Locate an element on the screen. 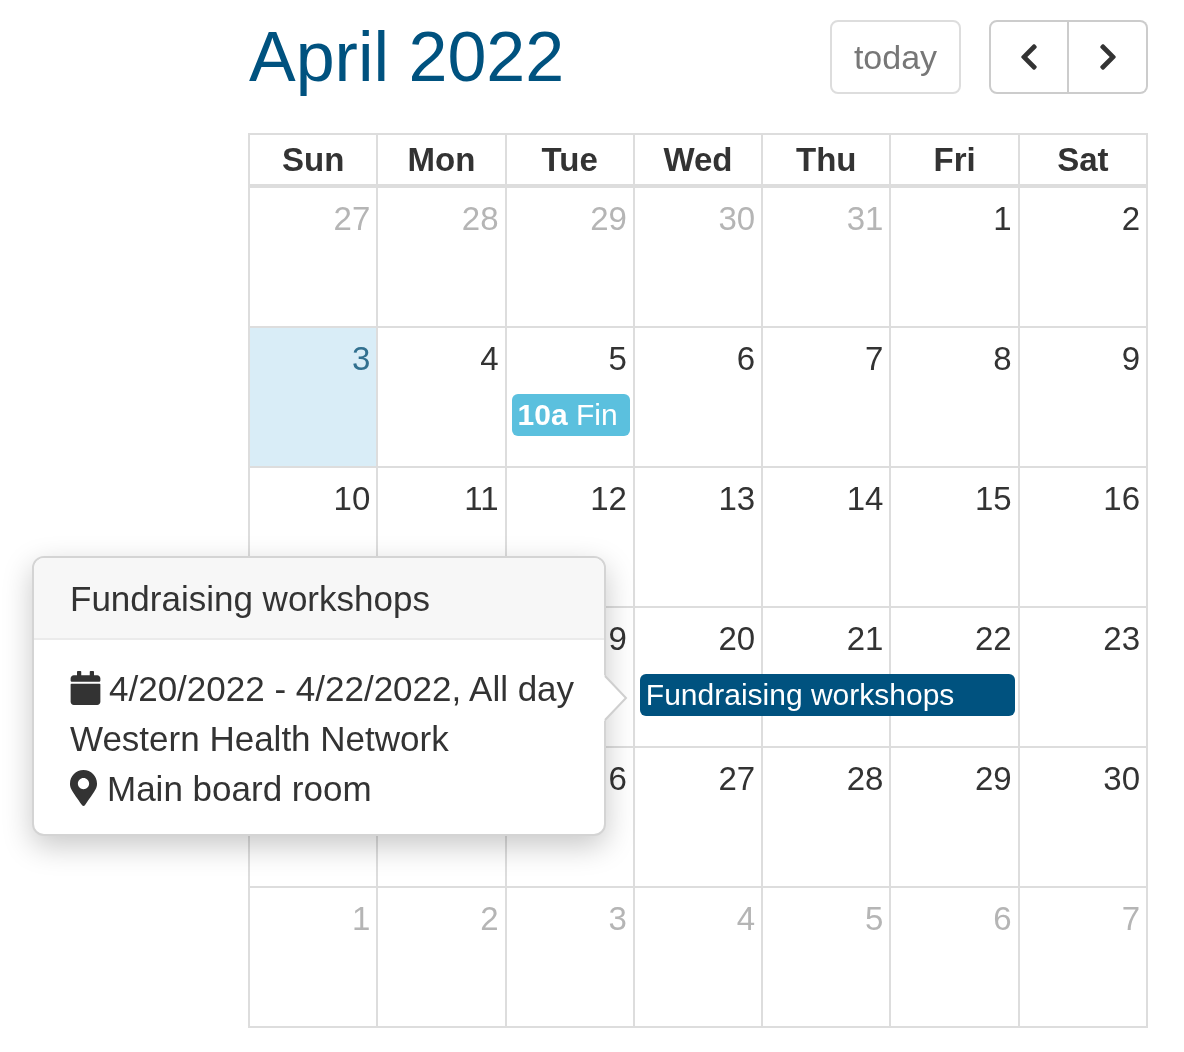 The width and height of the screenshot is (1184, 1052). event-dates: 4/20/2022 - 4/22/2022, All day is located at coordinates (342, 688).